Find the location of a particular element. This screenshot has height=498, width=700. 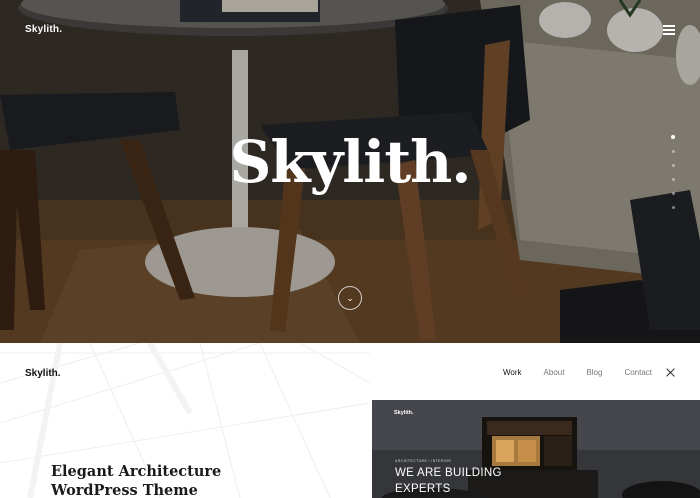

nav-item-work: Work is located at coordinates (512, 372).